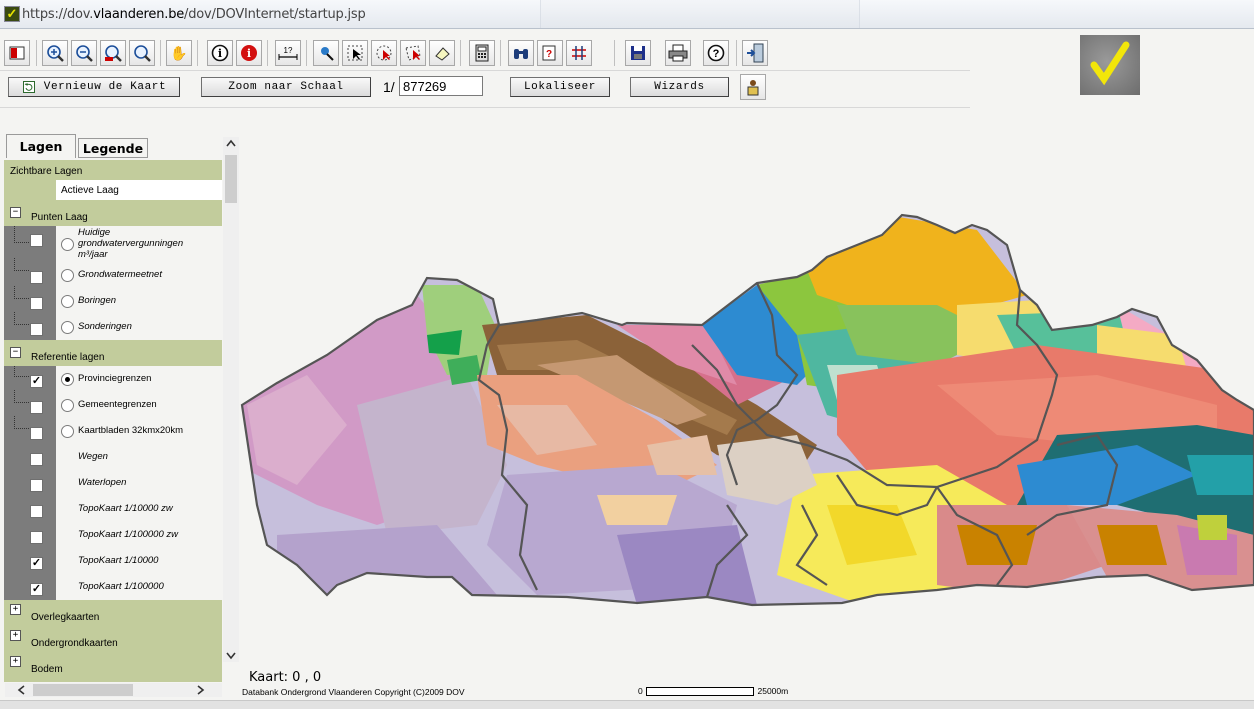 The width and height of the screenshot is (1254, 709). Describe the element at coordinates (125, 508) in the screenshot. I see `layer-label-ref-5: TopoKaart 1/10000 zw` at that location.